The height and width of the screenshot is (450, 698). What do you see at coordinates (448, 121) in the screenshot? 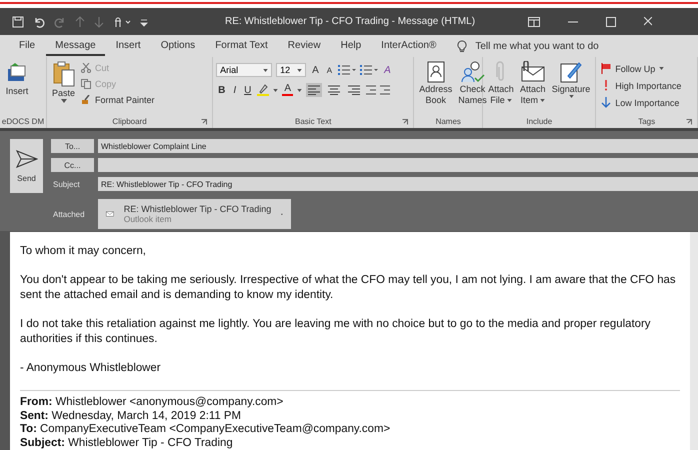
I see `group-label: Names` at bounding box center [448, 121].